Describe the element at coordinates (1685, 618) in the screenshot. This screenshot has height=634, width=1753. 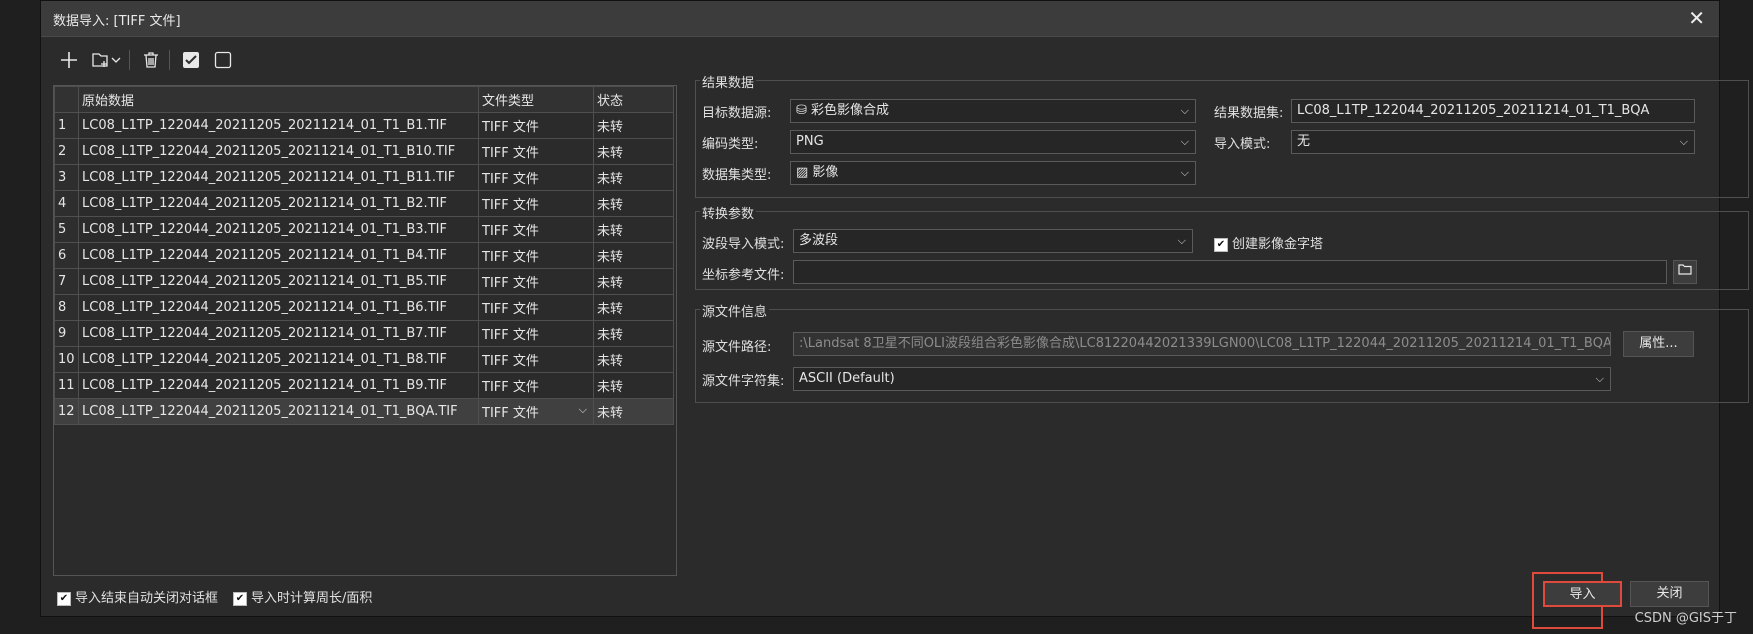
I see `watermark: CSDN @GIS于丁` at that location.